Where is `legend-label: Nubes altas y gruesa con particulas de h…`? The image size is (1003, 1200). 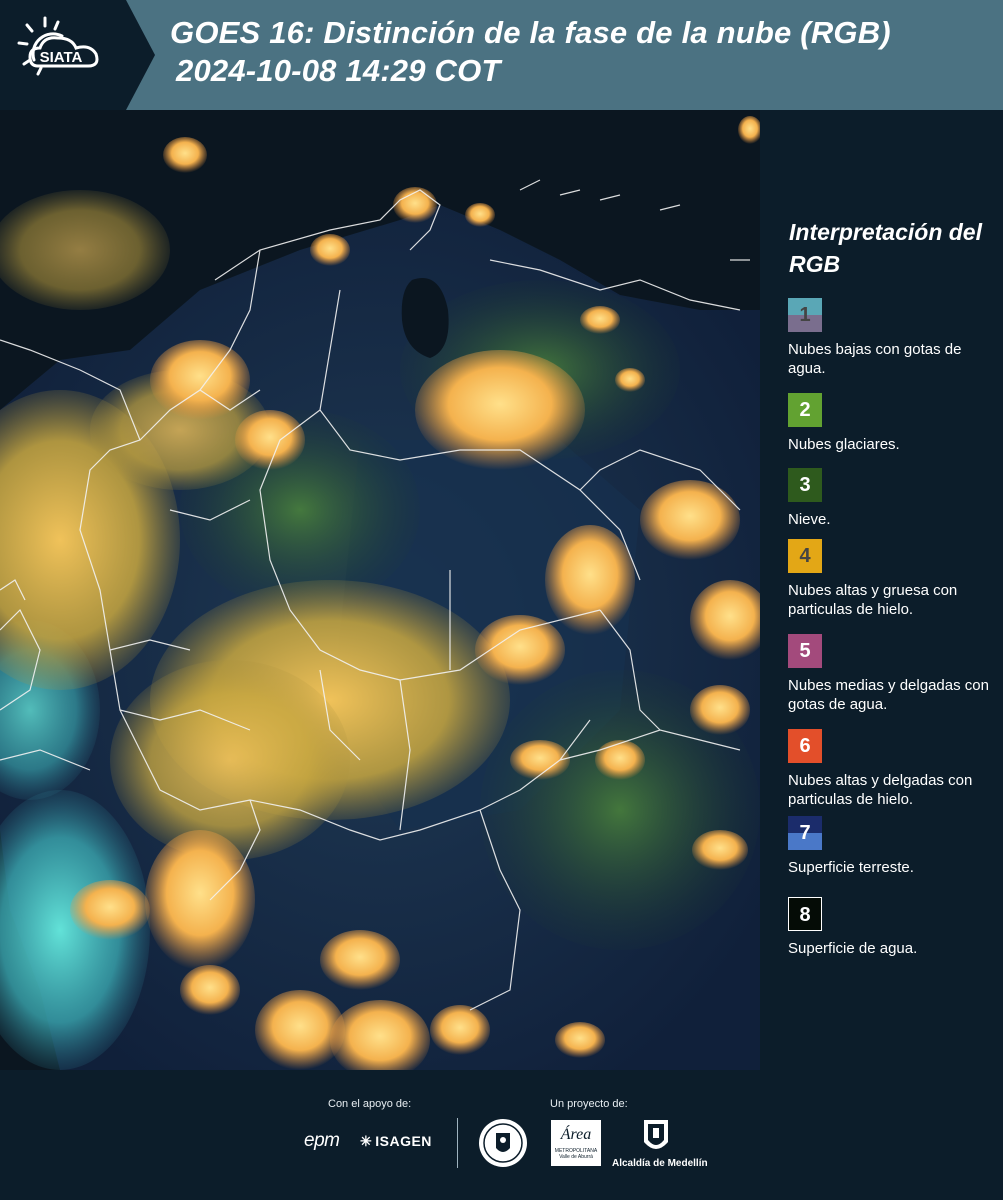 legend-label: Nubes altas y gruesa con particulas de h… is located at coordinates (873, 600).